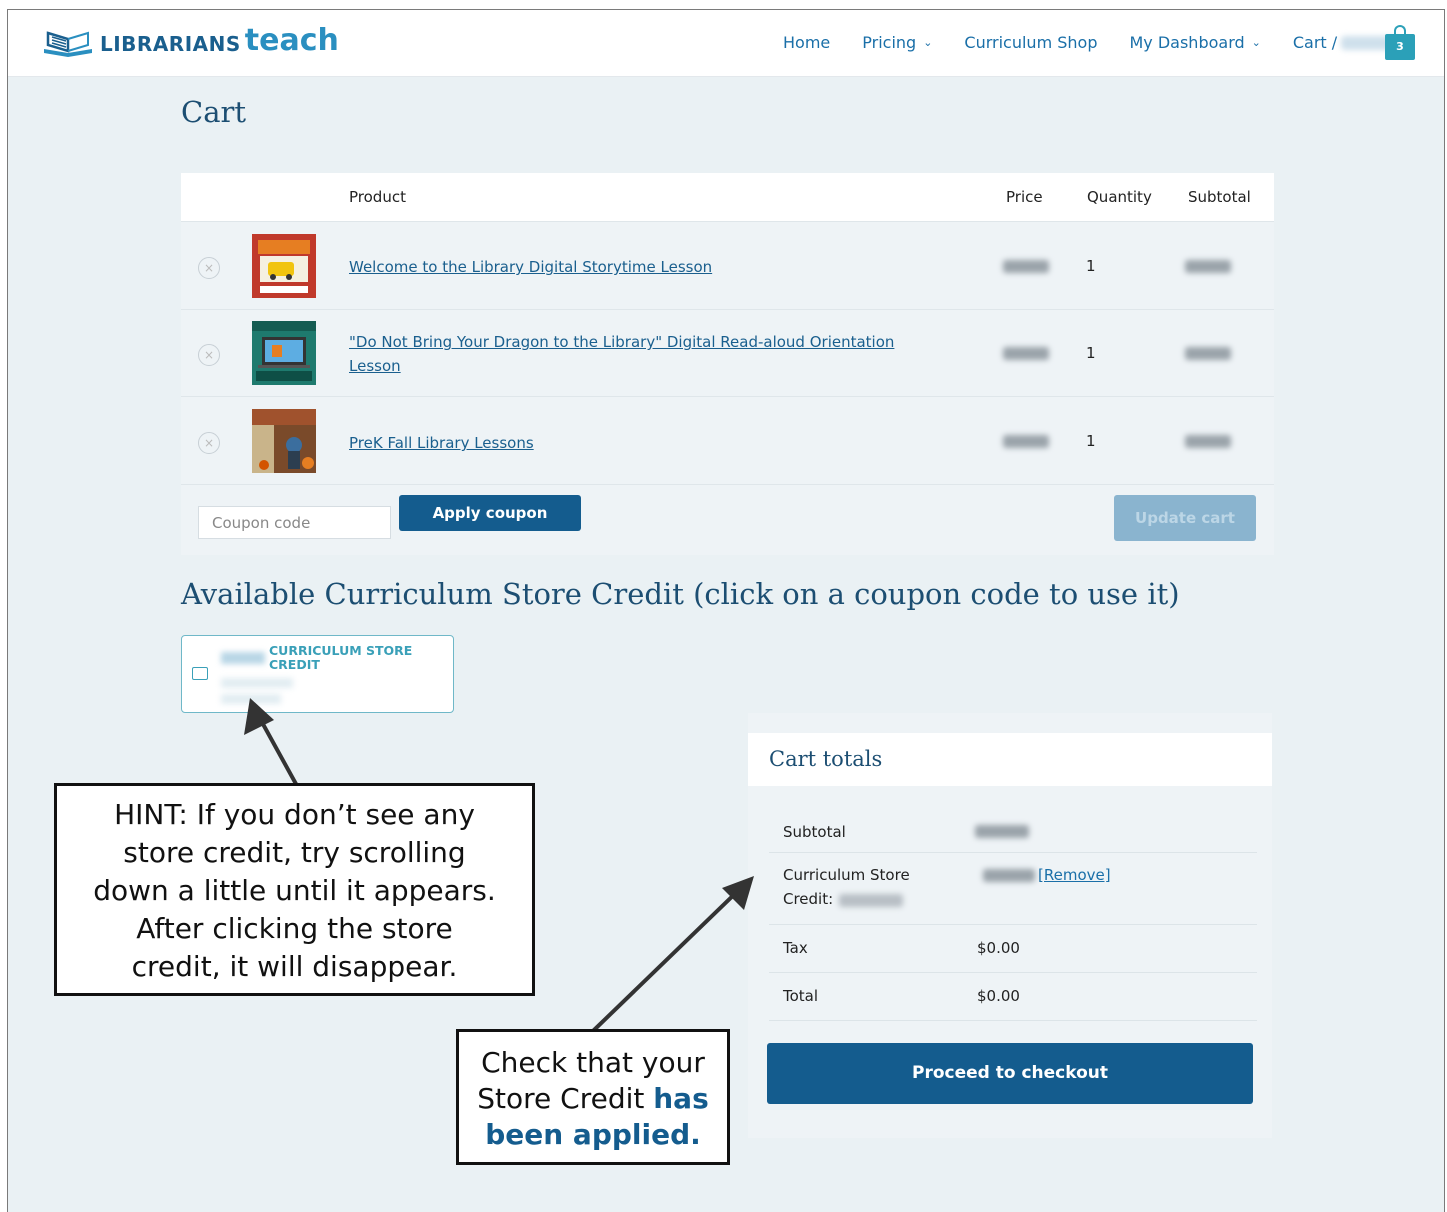 The image size is (1447, 1212). What do you see at coordinates (593, 1134) in the screenshot?
I see `check-line-3: been applied.` at bounding box center [593, 1134].